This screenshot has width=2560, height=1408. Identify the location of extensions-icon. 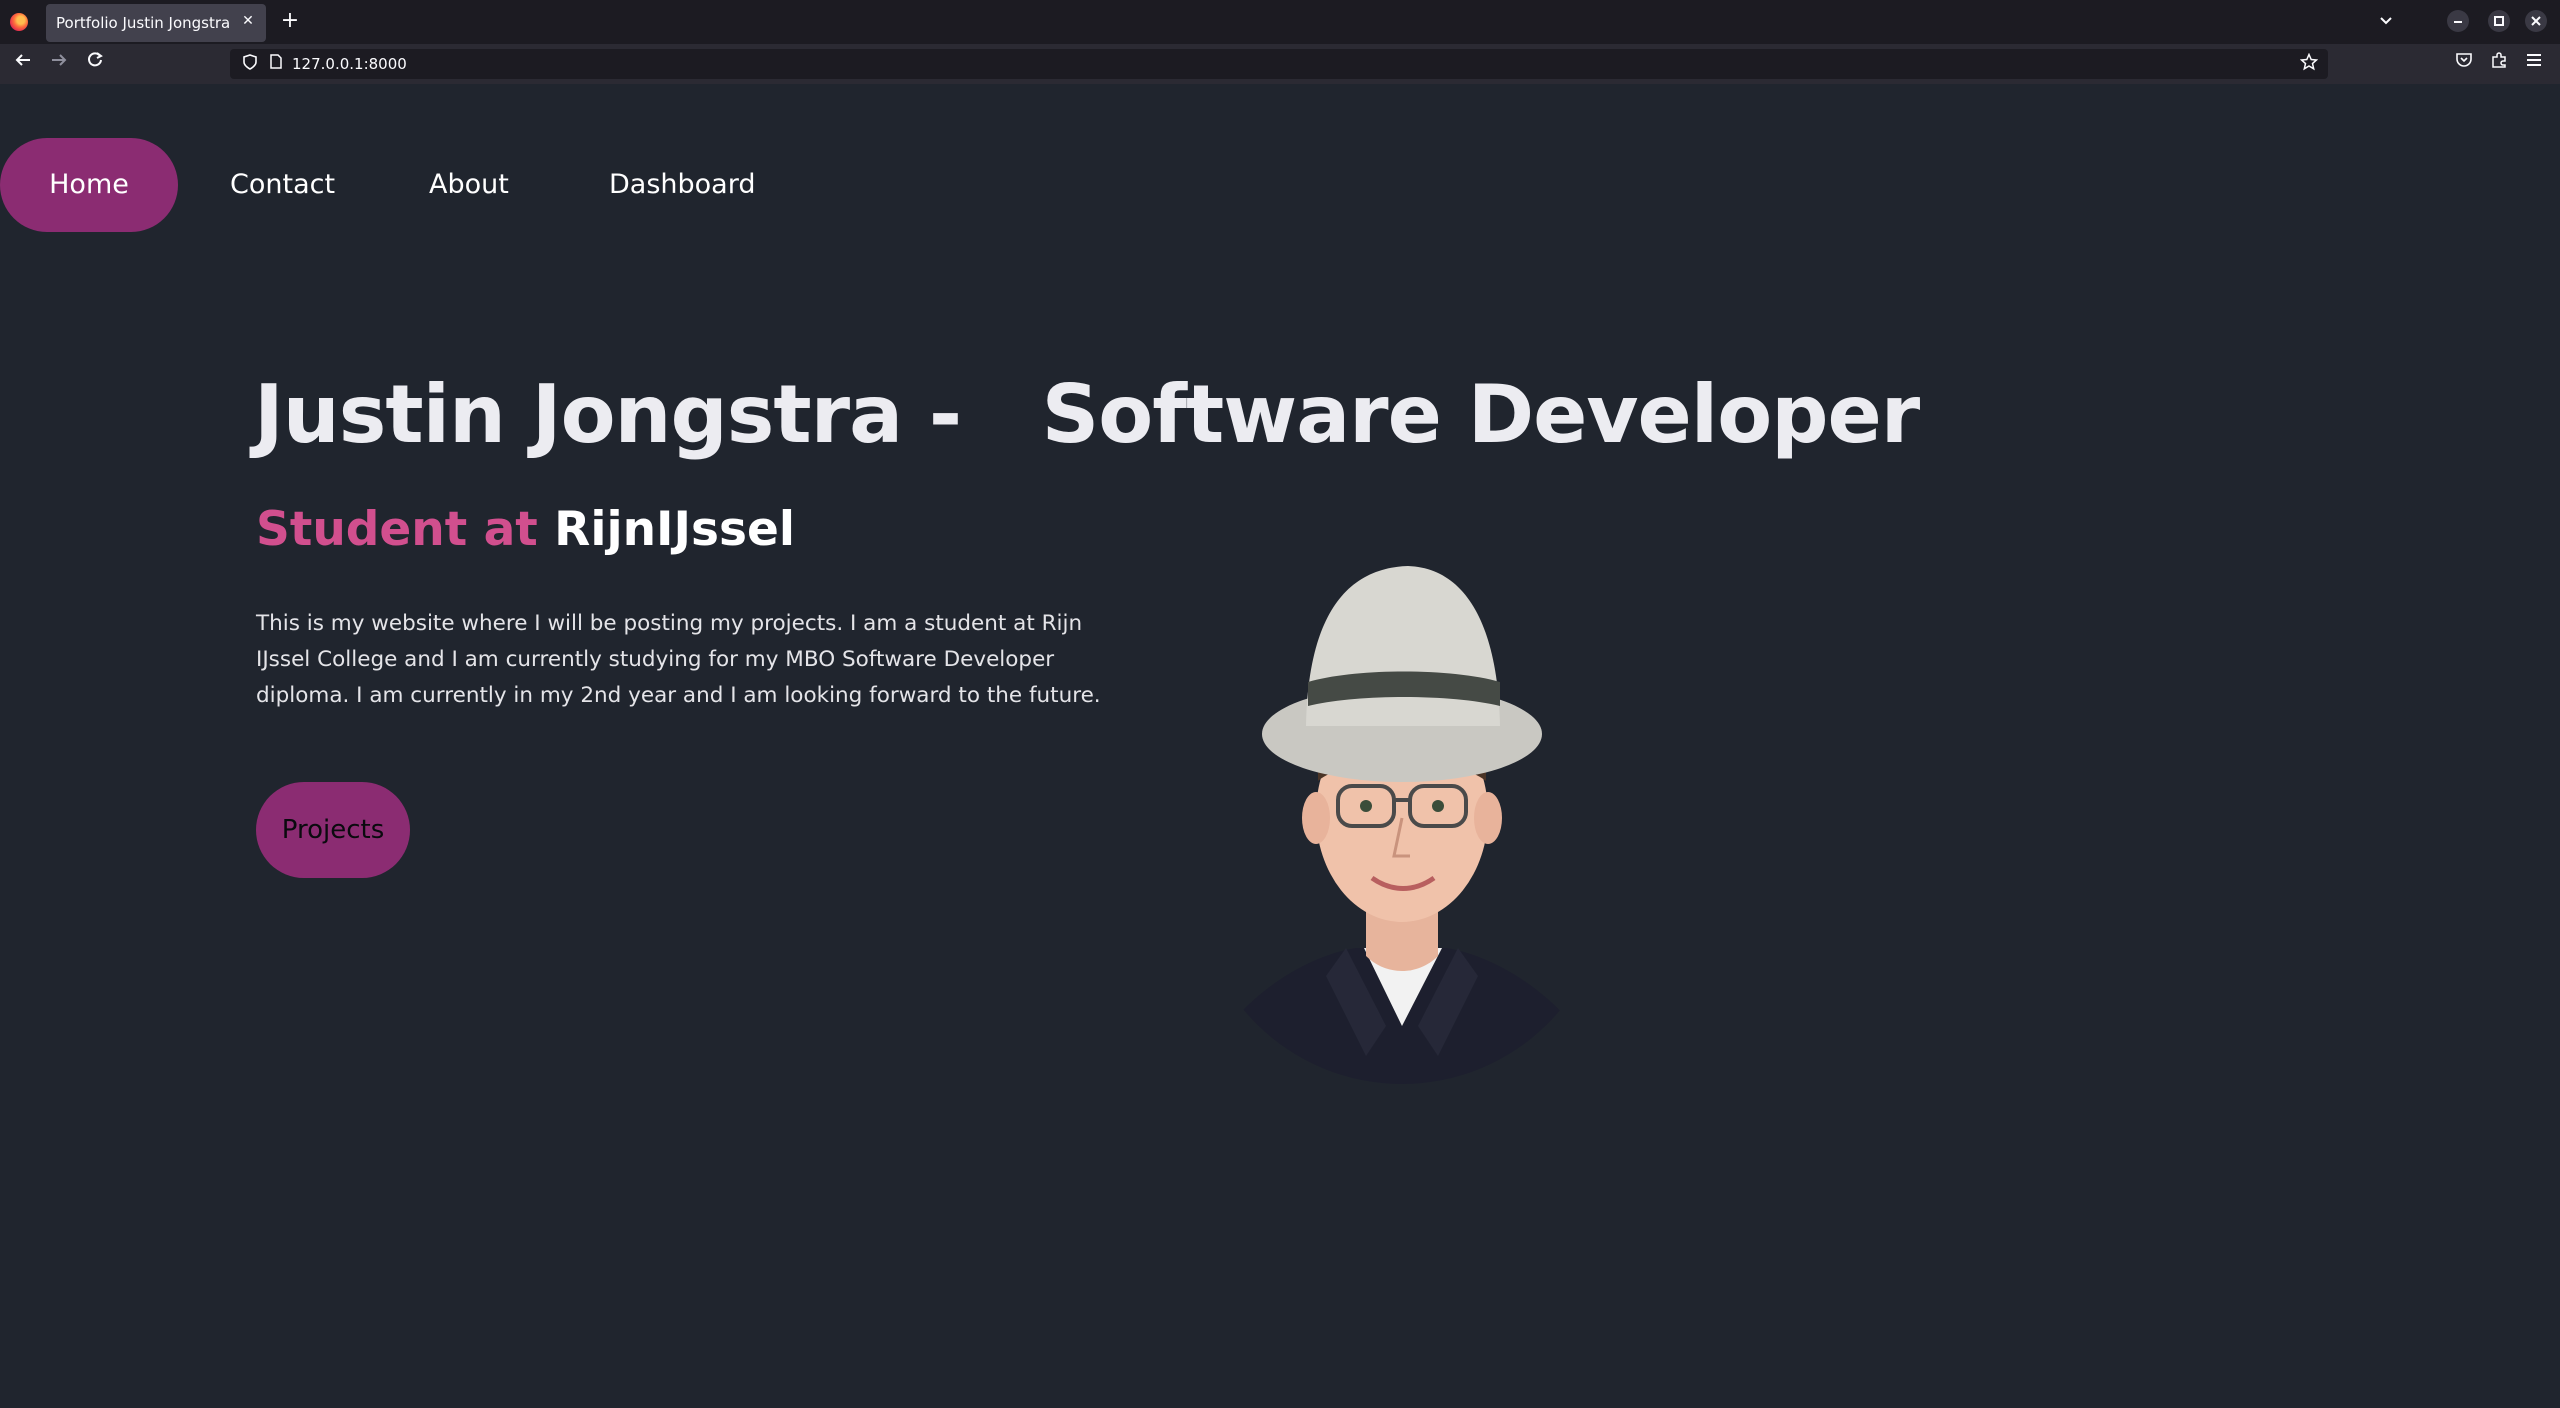
(2499, 64).